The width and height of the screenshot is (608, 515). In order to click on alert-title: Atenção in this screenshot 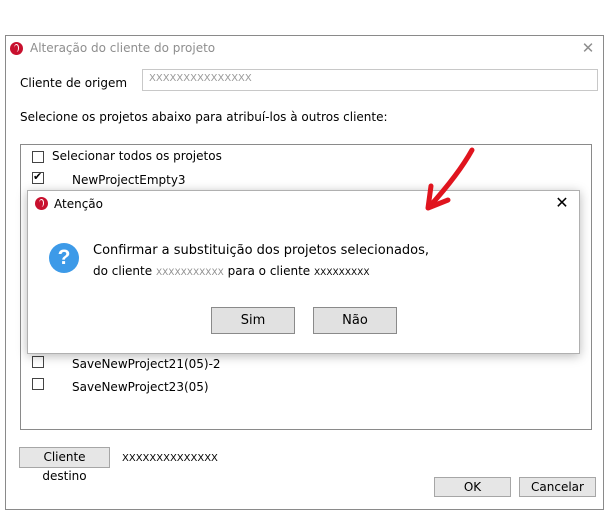, I will do `click(78, 204)`.